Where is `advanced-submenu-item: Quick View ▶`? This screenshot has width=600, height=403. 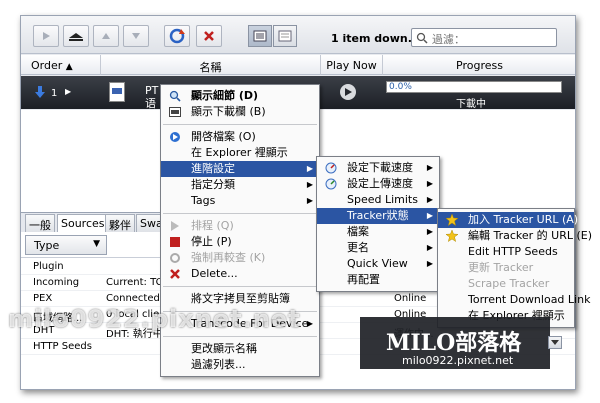 advanced-submenu-item: Quick View ▶ is located at coordinates (378, 264).